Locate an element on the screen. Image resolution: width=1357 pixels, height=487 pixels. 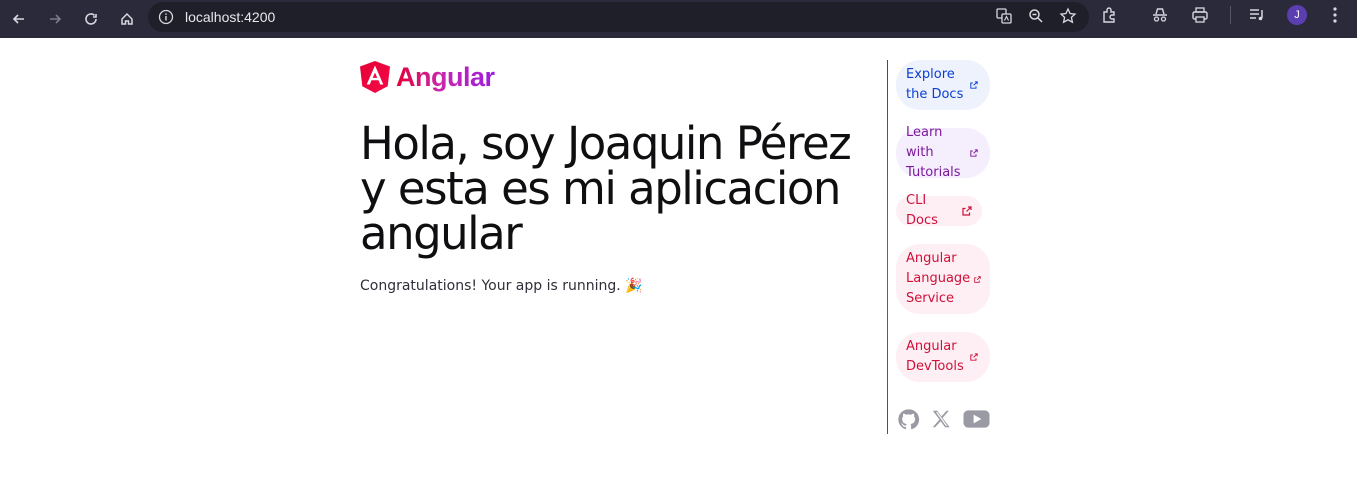
address-bar: localhost:4200 is located at coordinates (618, 17).